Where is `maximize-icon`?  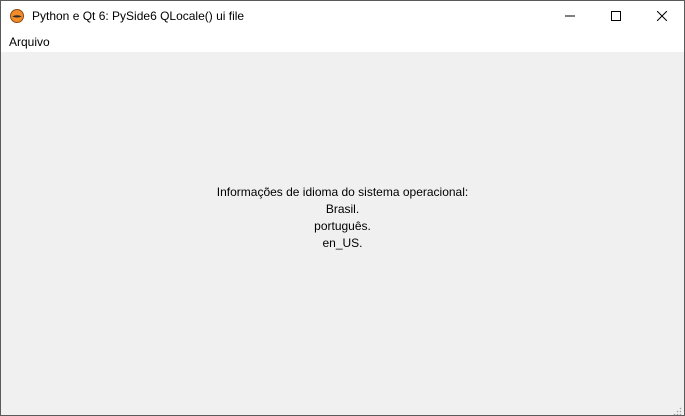
maximize-icon is located at coordinates (616, 16).